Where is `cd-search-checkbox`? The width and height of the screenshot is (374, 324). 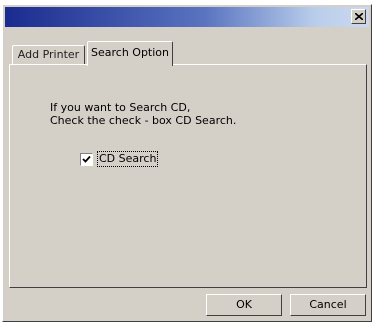 cd-search-checkbox is located at coordinates (86, 159).